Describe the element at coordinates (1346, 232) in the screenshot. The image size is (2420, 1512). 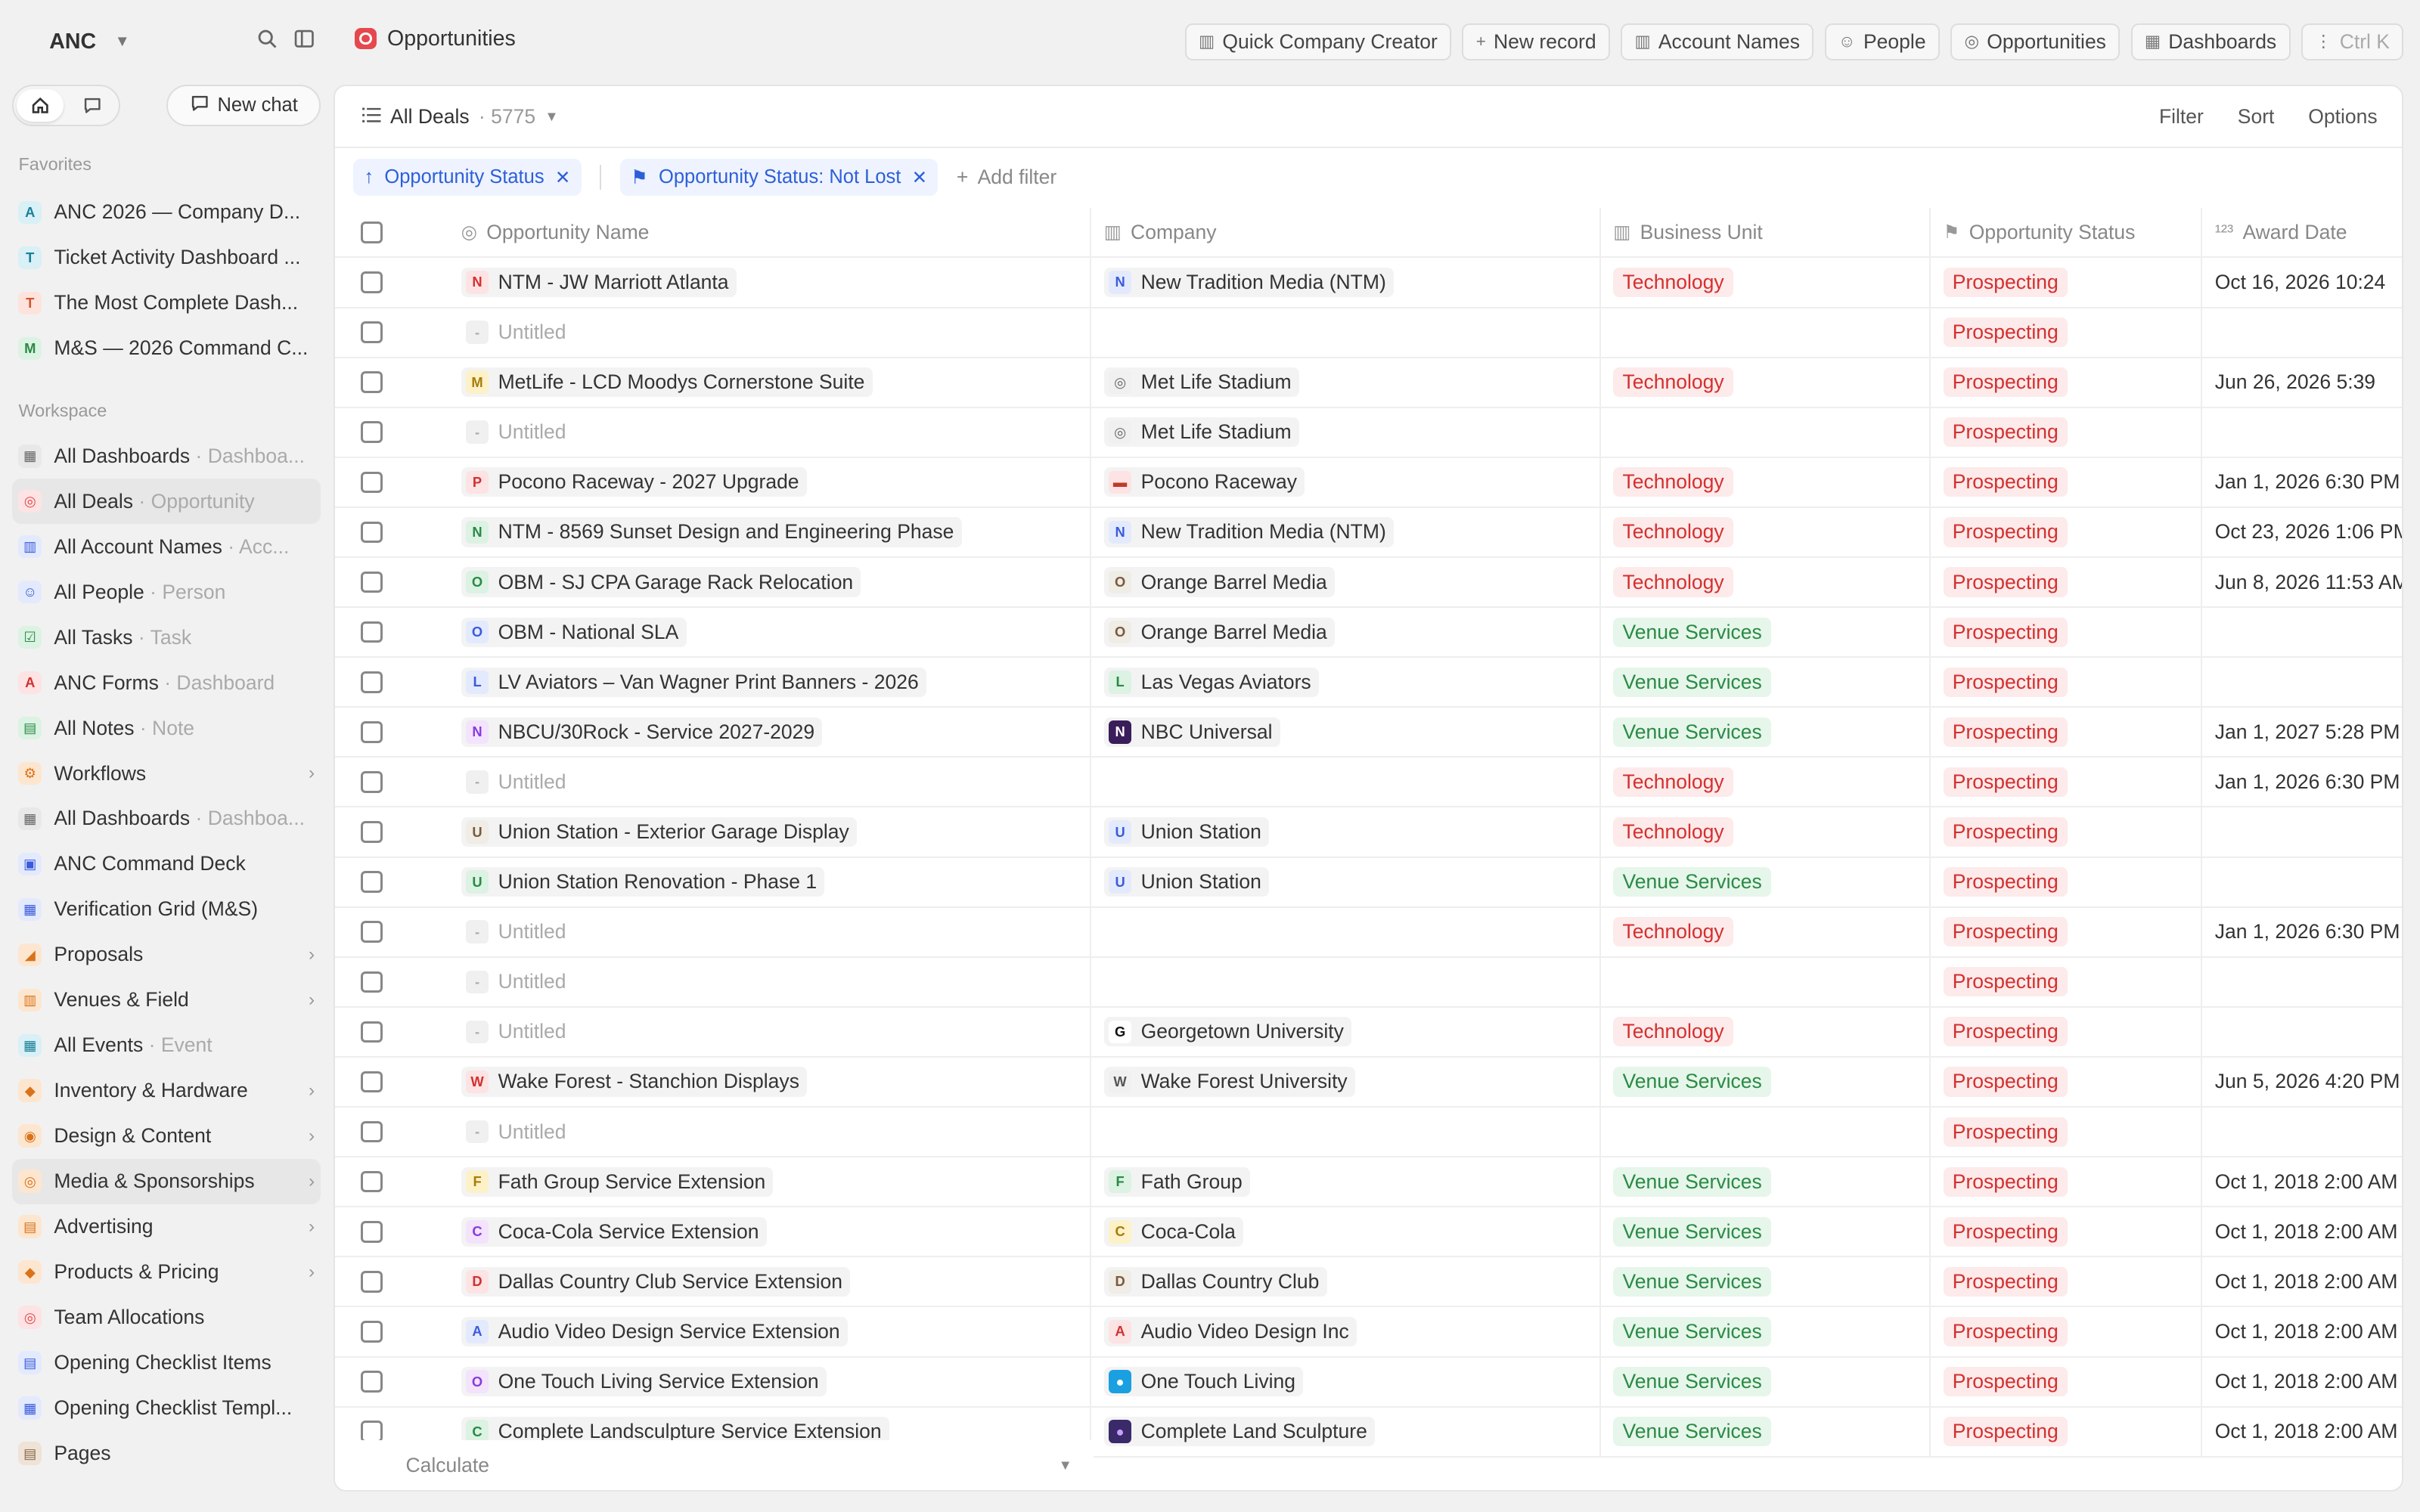
I see `column-header: ▥ Company` at that location.